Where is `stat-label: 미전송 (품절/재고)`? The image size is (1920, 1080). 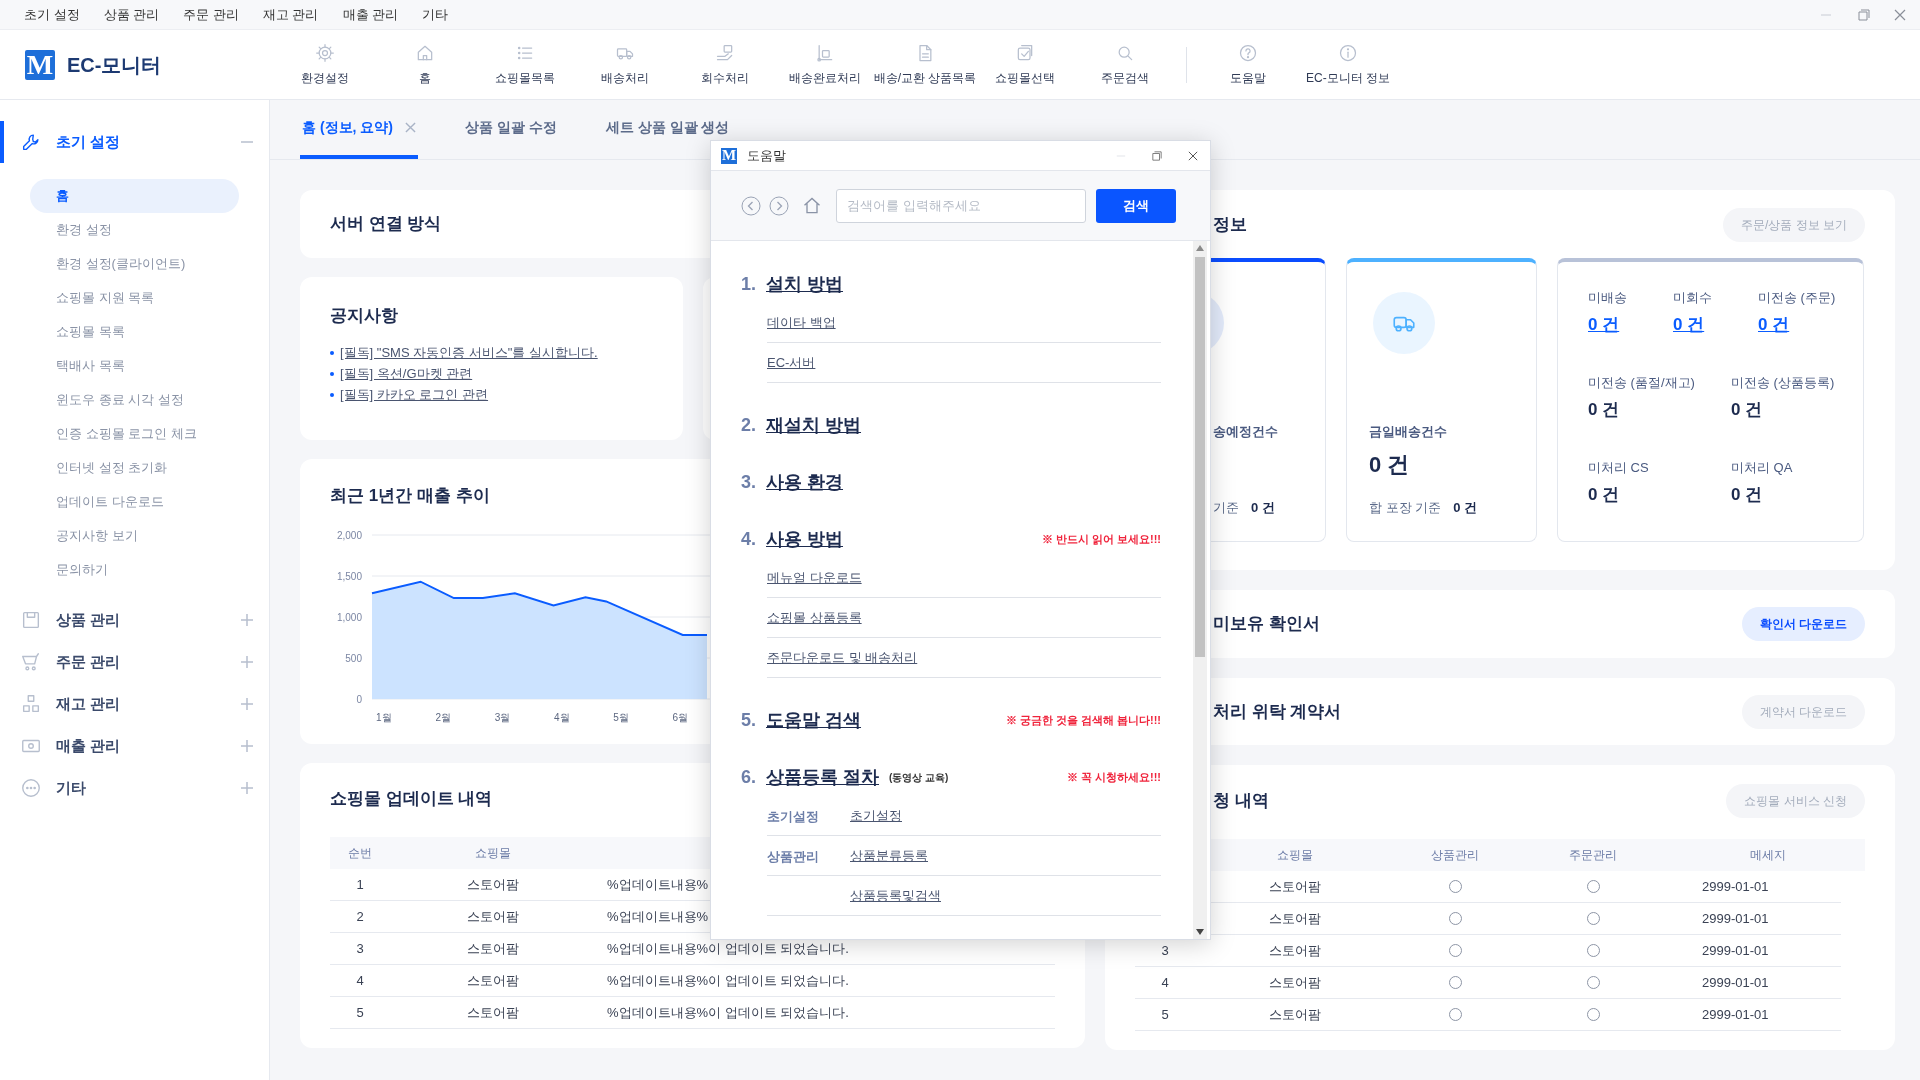 stat-label: 미전송 (품절/재고) is located at coordinates (1642, 383).